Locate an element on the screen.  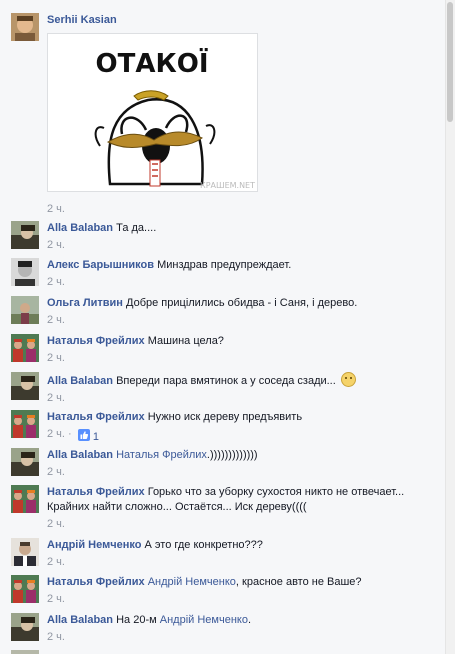
comment-text: Минздрав предупреждает. is located at coordinates (224, 265).